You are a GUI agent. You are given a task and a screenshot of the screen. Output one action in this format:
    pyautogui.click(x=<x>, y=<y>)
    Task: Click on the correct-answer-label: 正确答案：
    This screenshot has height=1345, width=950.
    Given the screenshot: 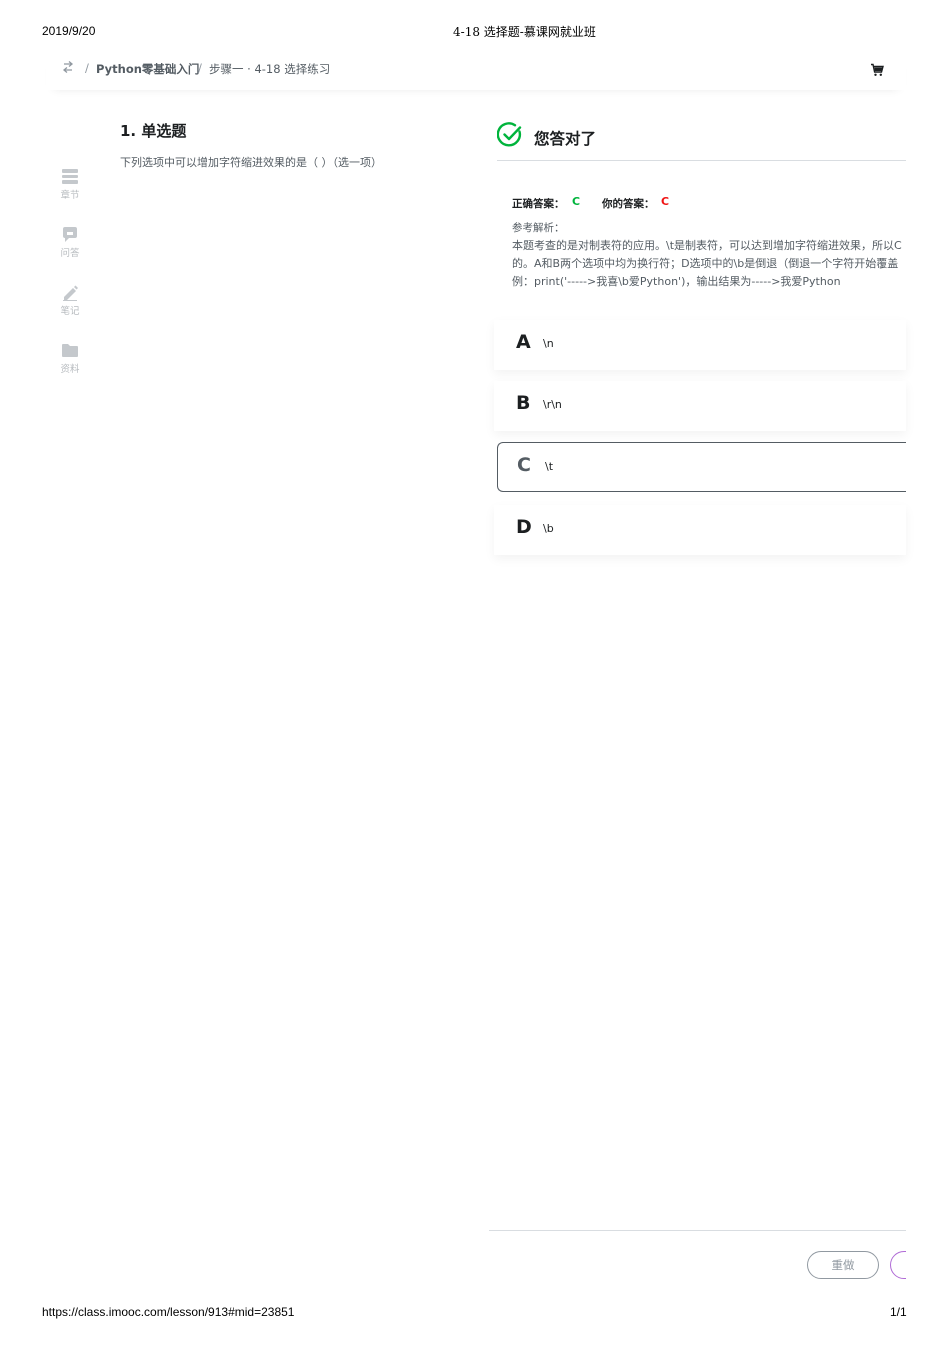 What is the action you would take?
    pyautogui.click(x=538, y=204)
    